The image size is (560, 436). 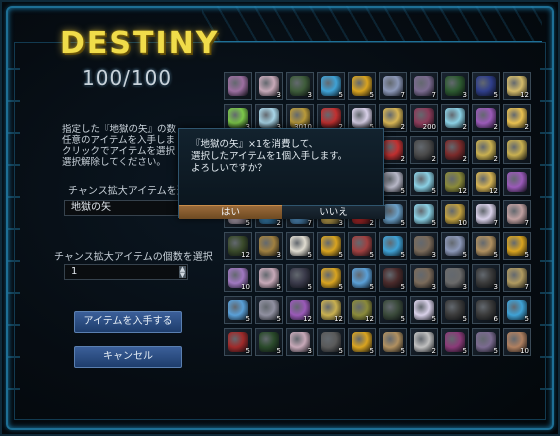 What do you see at coordinates (486, 310) in the screenshot?
I see `item-slot: 6` at bounding box center [486, 310].